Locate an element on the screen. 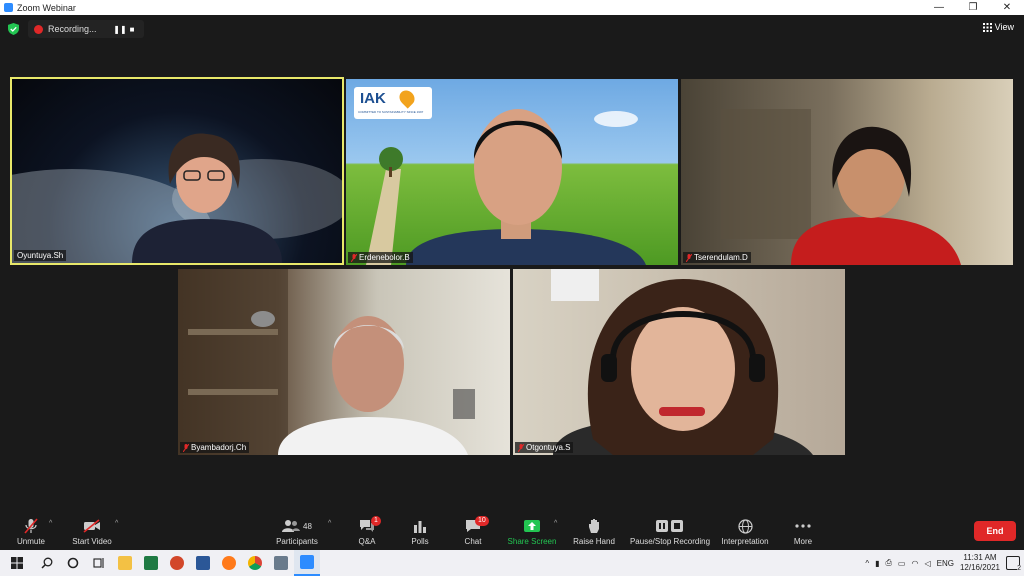 The width and height of the screenshot is (1024, 576). logo-pin-icon is located at coordinates (407, 98).